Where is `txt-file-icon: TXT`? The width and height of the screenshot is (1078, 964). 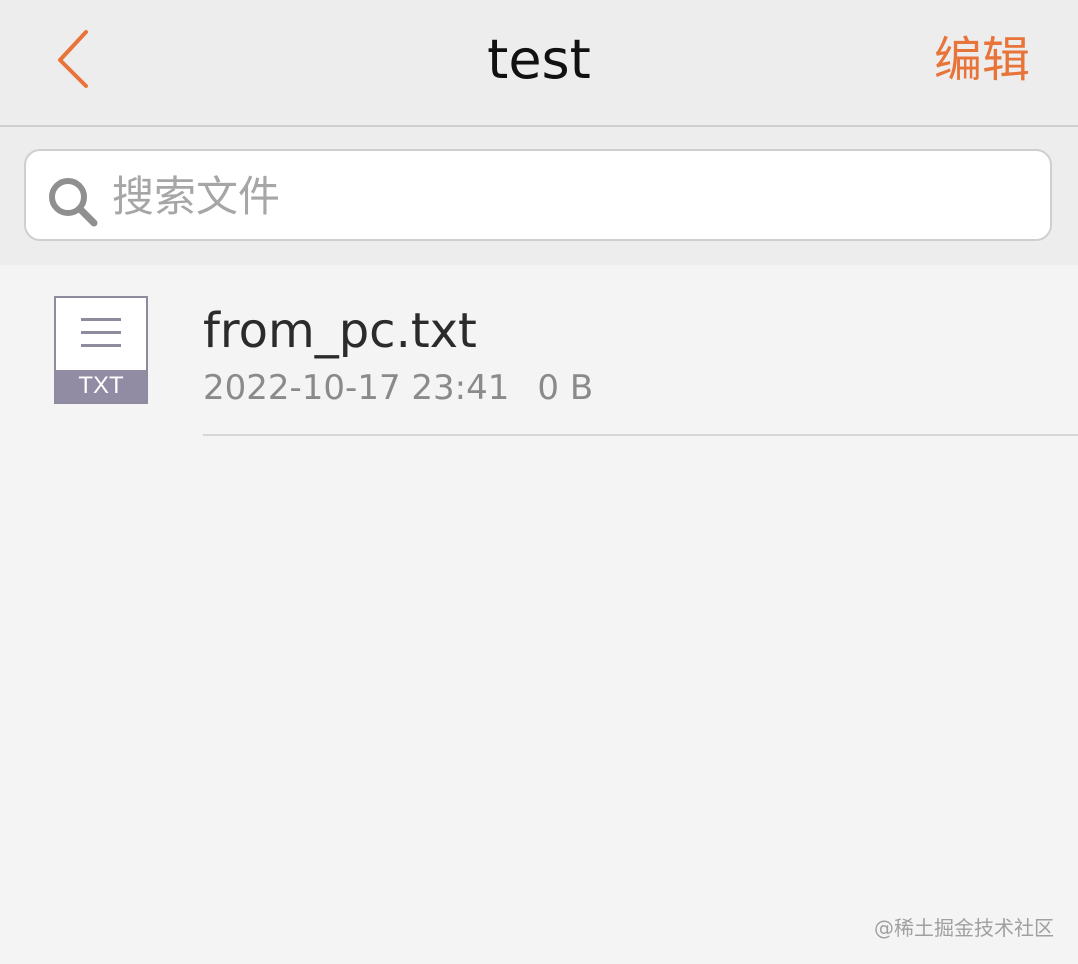 txt-file-icon: TXT is located at coordinates (101, 350).